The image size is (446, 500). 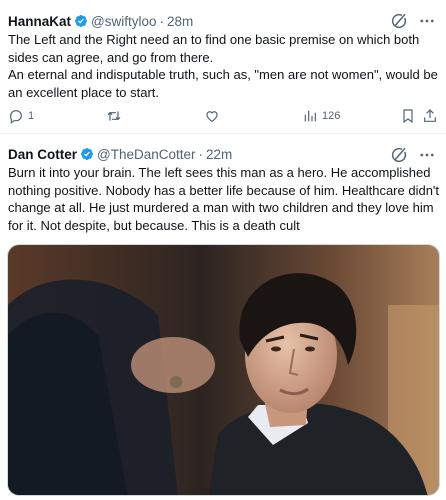 I want to click on reply-icon, so click(x=15, y=117).